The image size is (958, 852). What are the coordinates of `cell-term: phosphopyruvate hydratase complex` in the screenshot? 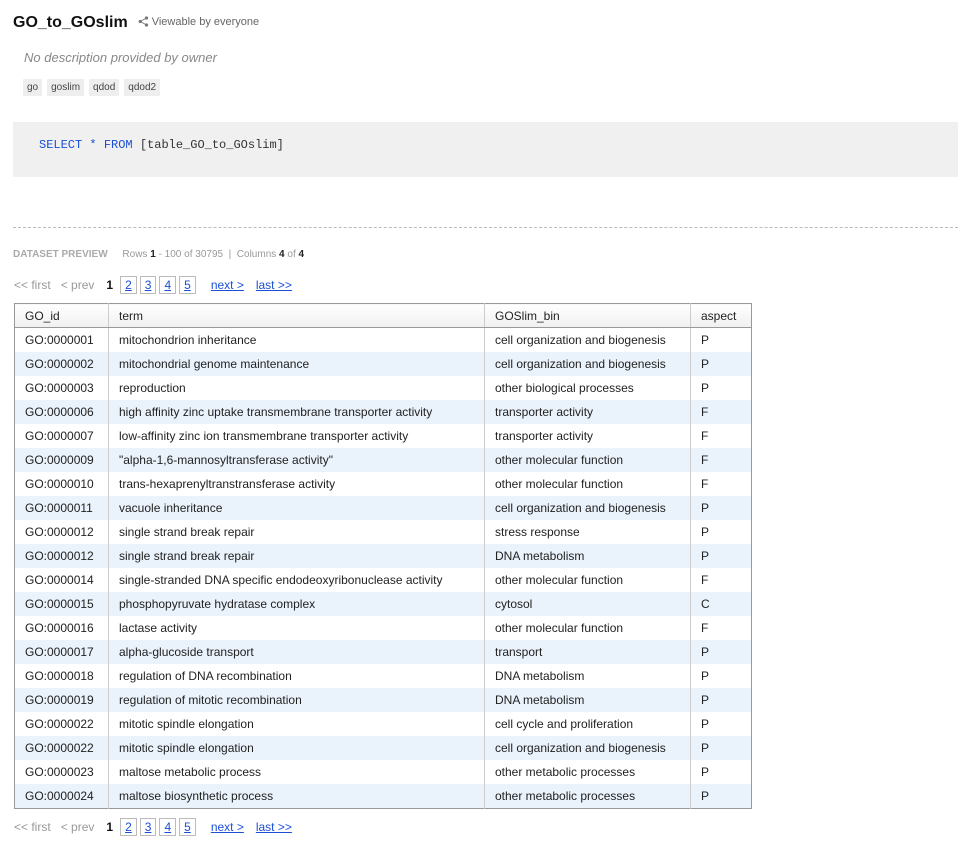 It's located at (296, 604).